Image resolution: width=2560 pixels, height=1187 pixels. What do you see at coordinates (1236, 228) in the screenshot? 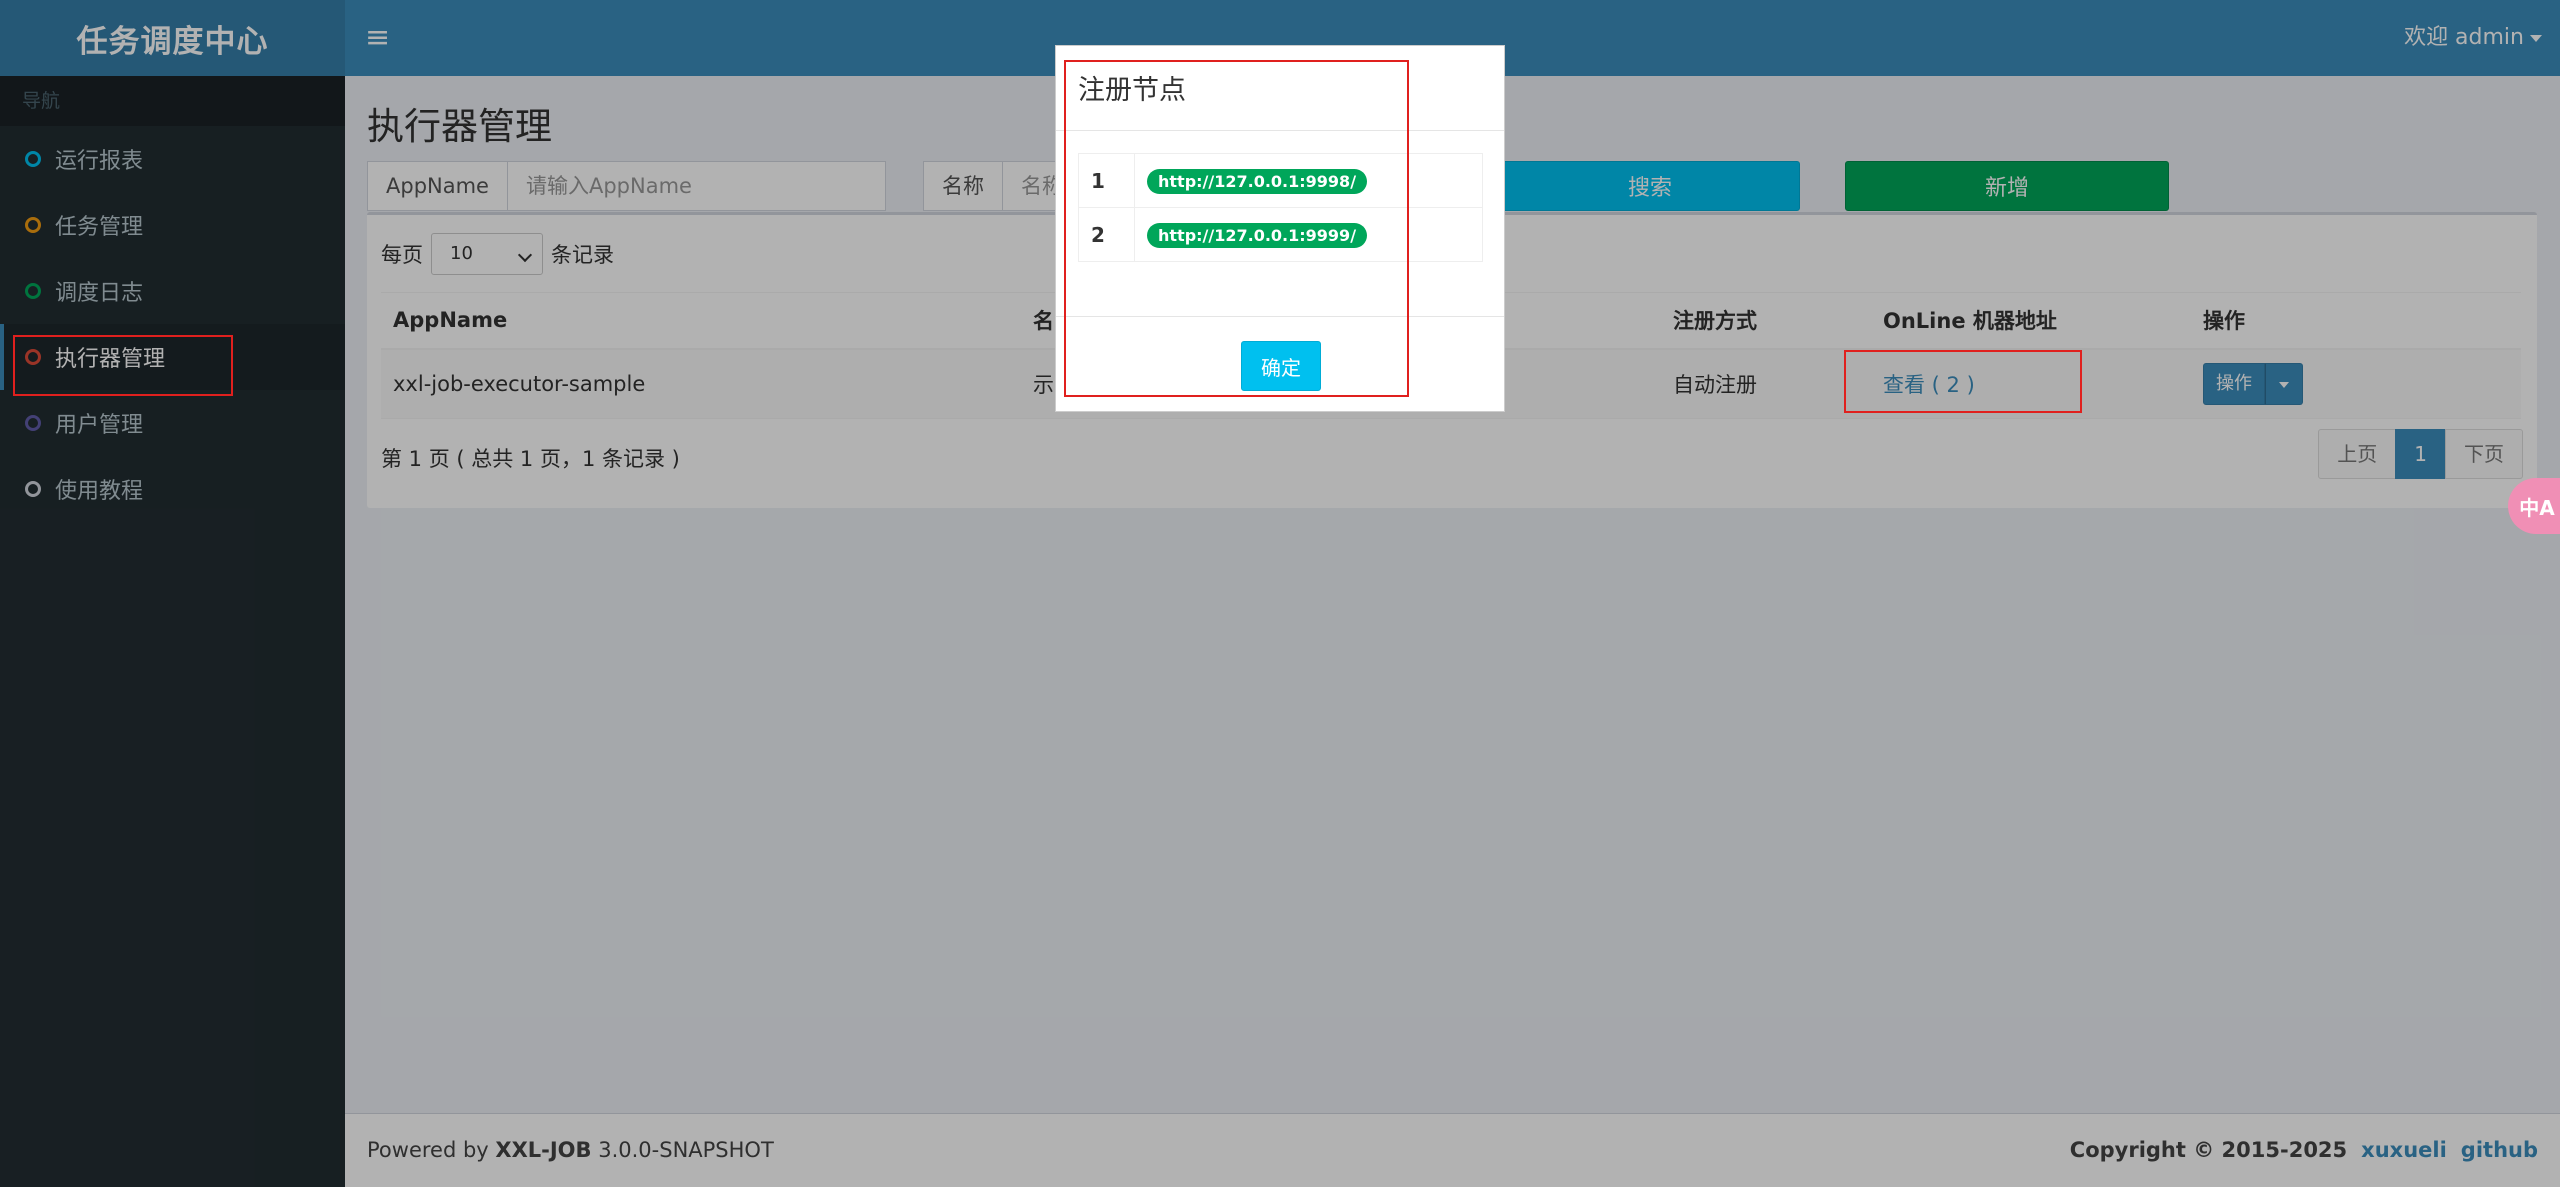
I see `highlight-box-modal` at bounding box center [1236, 228].